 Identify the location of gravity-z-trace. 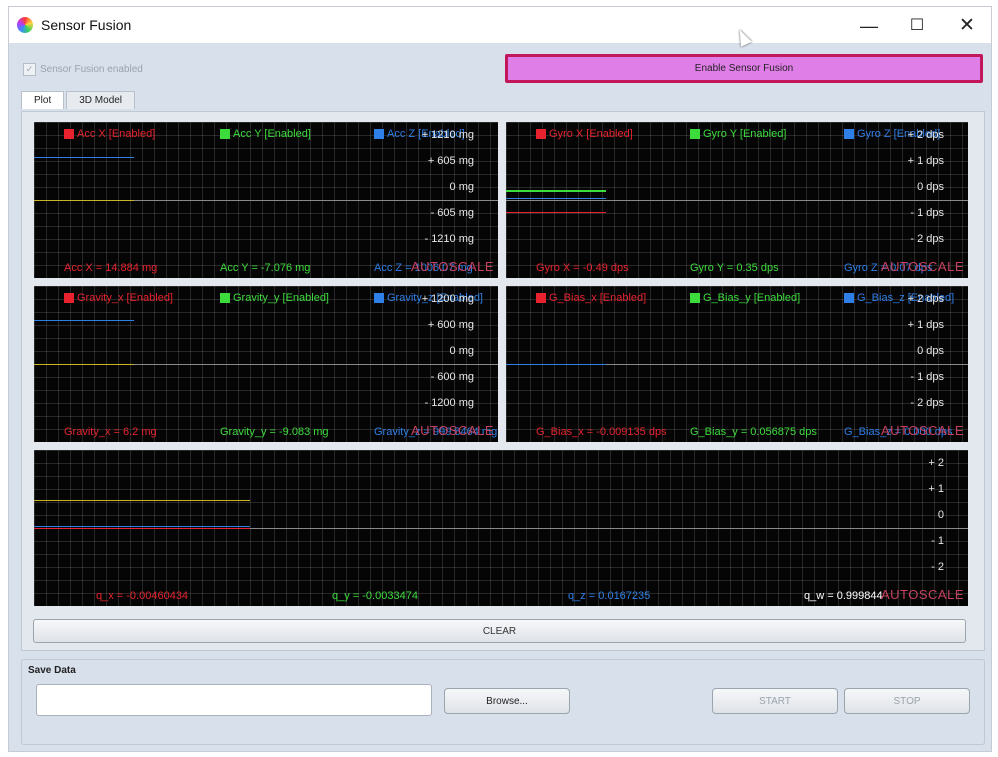
(84, 320).